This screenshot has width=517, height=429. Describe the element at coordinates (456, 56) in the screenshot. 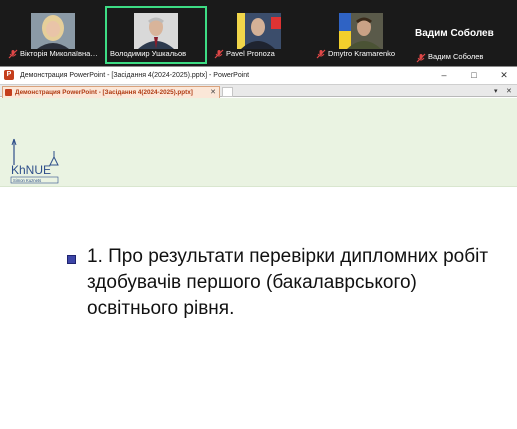

I see `participant-name: Вадим Соболев` at that location.